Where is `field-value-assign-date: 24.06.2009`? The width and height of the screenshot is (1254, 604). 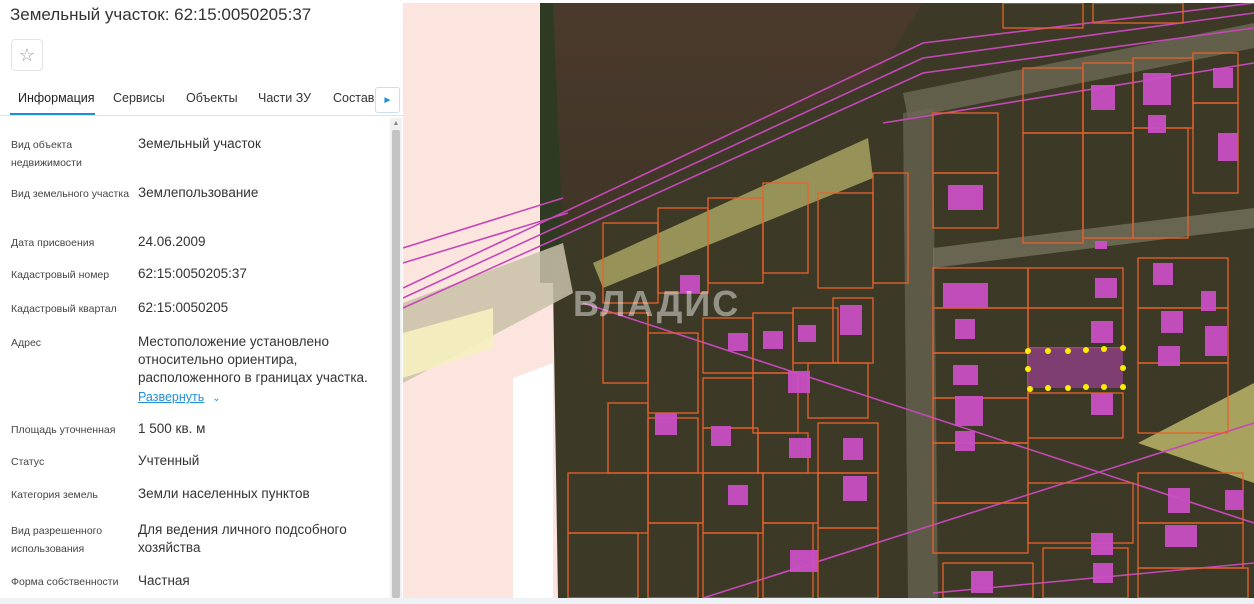 field-value-assign-date: 24.06.2009 is located at coordinates (172, 241).